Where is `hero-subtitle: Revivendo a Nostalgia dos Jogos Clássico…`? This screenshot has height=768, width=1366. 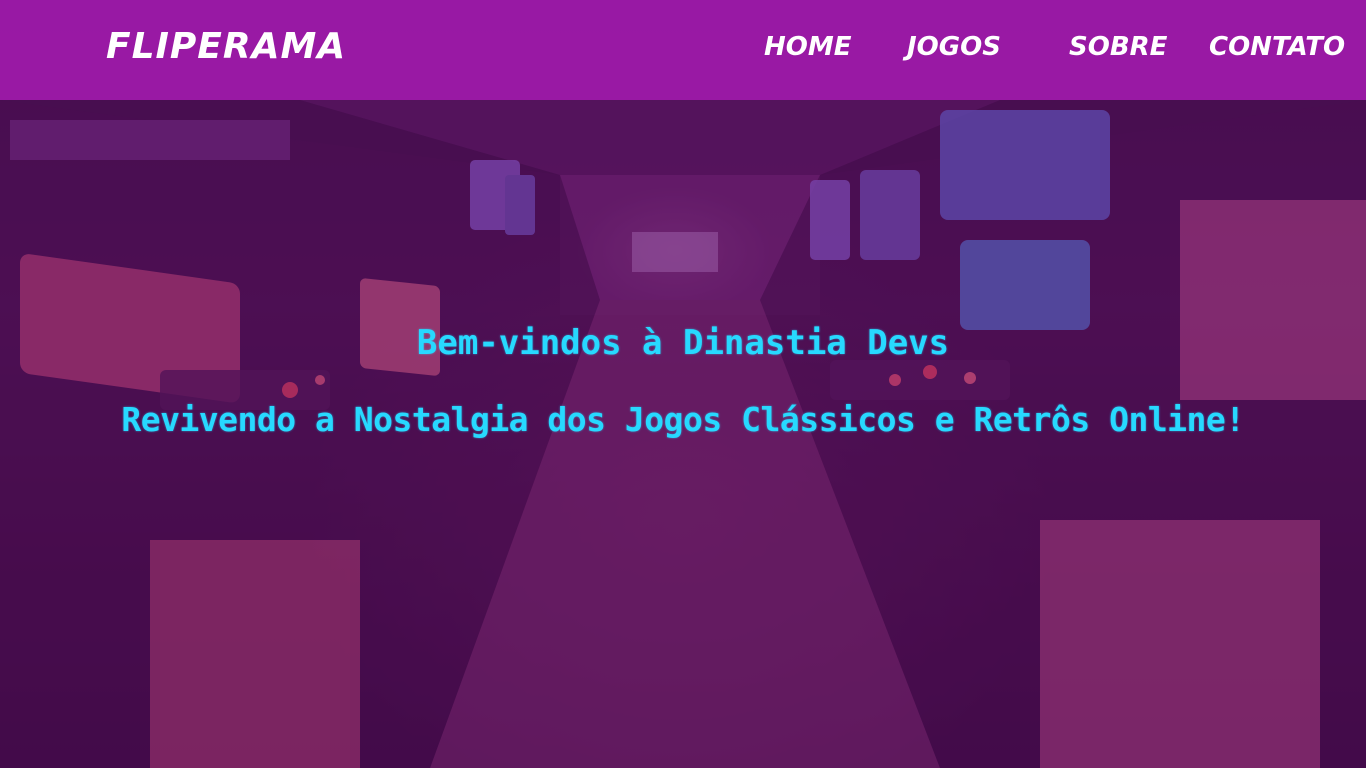 hero-subtitle: Revivendo a Nostalgia dos Jogos Clássico… is located at coordinates (683, 419).